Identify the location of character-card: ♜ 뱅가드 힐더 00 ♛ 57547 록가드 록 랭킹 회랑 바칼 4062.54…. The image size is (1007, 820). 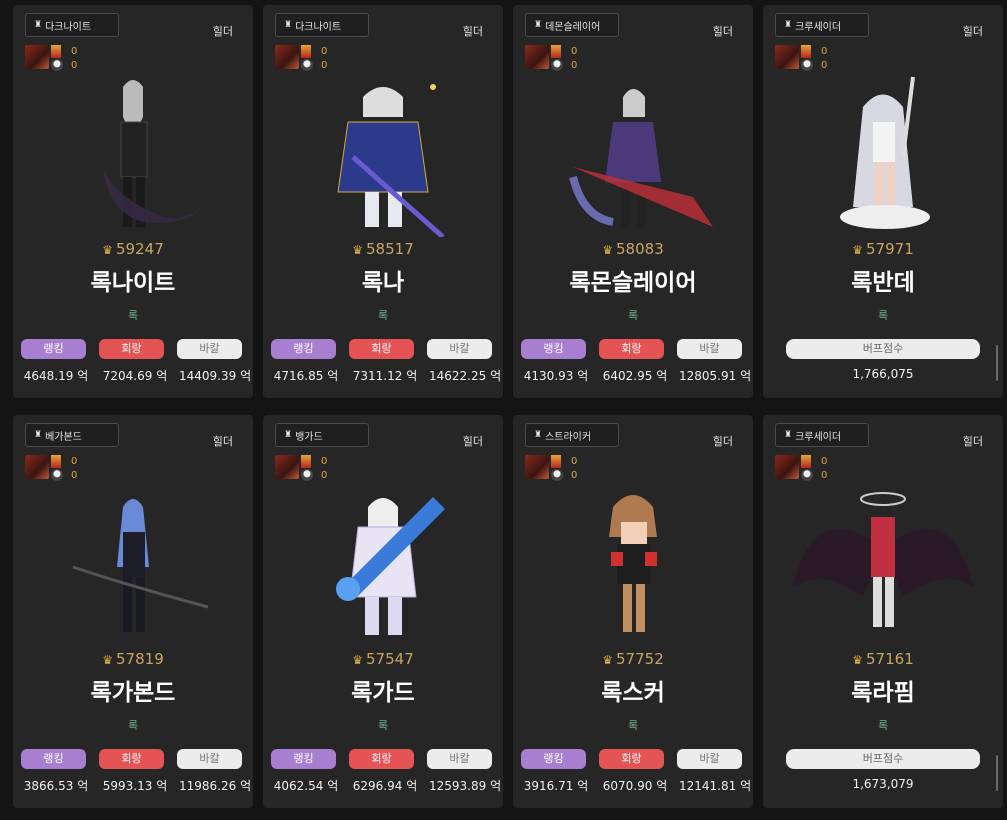
(383, 611).